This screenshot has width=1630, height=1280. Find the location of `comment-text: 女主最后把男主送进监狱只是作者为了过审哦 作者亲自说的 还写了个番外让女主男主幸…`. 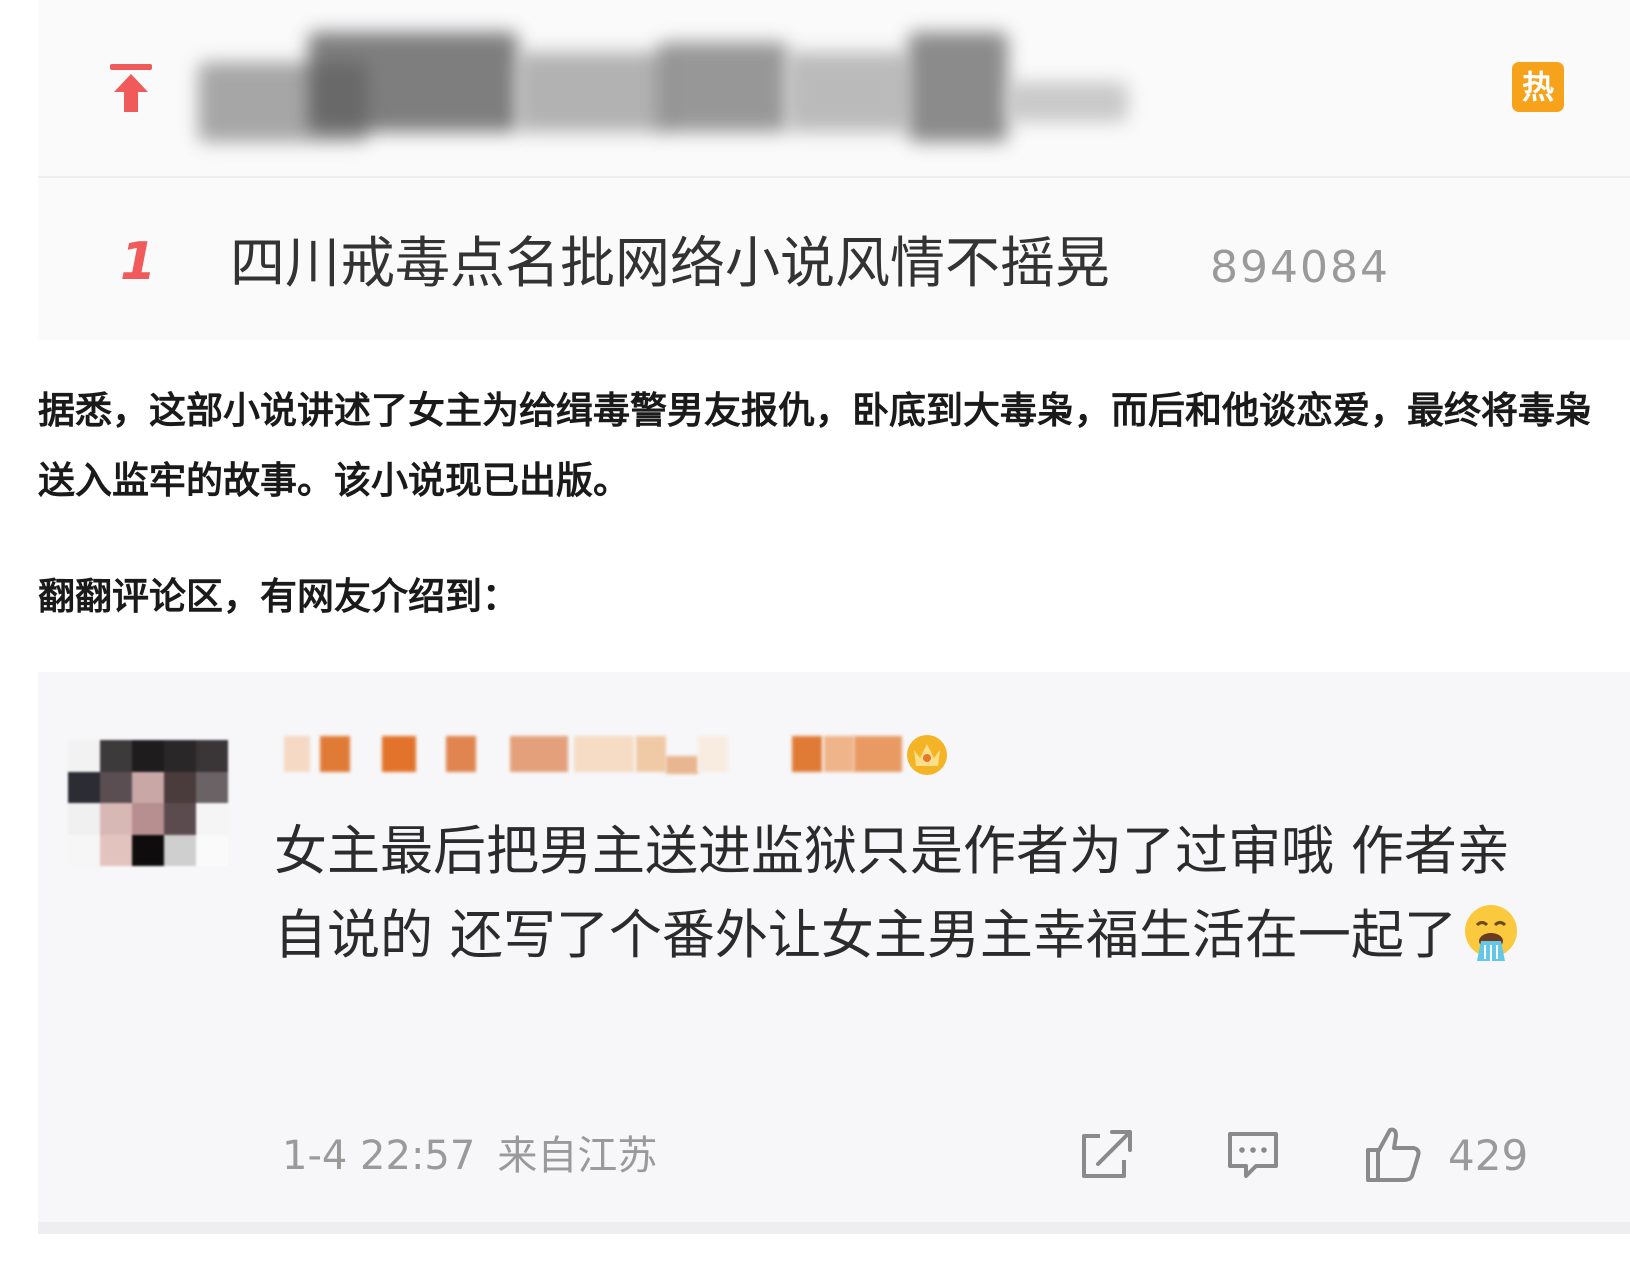

comment-text: 女主最后把男主送进监狱只是作者为了过审哦 作者亲自说的 还写了个番外让女主男主幸… is located at coordinates (892, 893).